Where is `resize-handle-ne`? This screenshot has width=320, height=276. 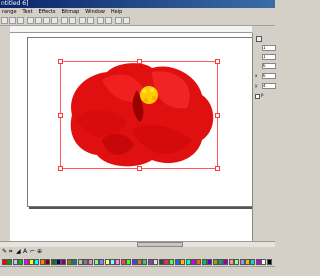 resize-handle-ne is located at coordinates (217, 61).